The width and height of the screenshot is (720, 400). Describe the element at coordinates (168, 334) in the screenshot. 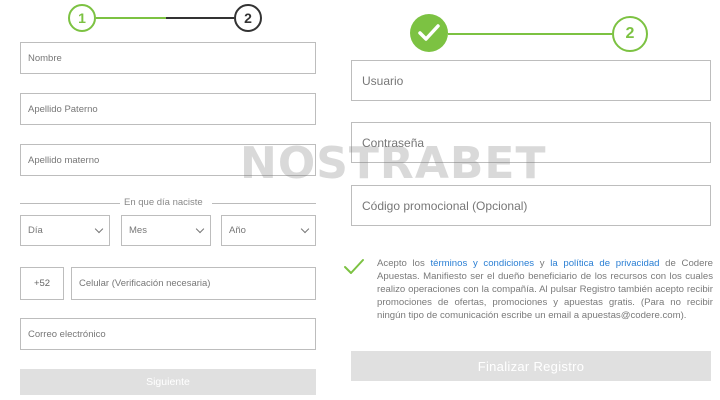

I see `correo-field: Correo electrónico` at that location.